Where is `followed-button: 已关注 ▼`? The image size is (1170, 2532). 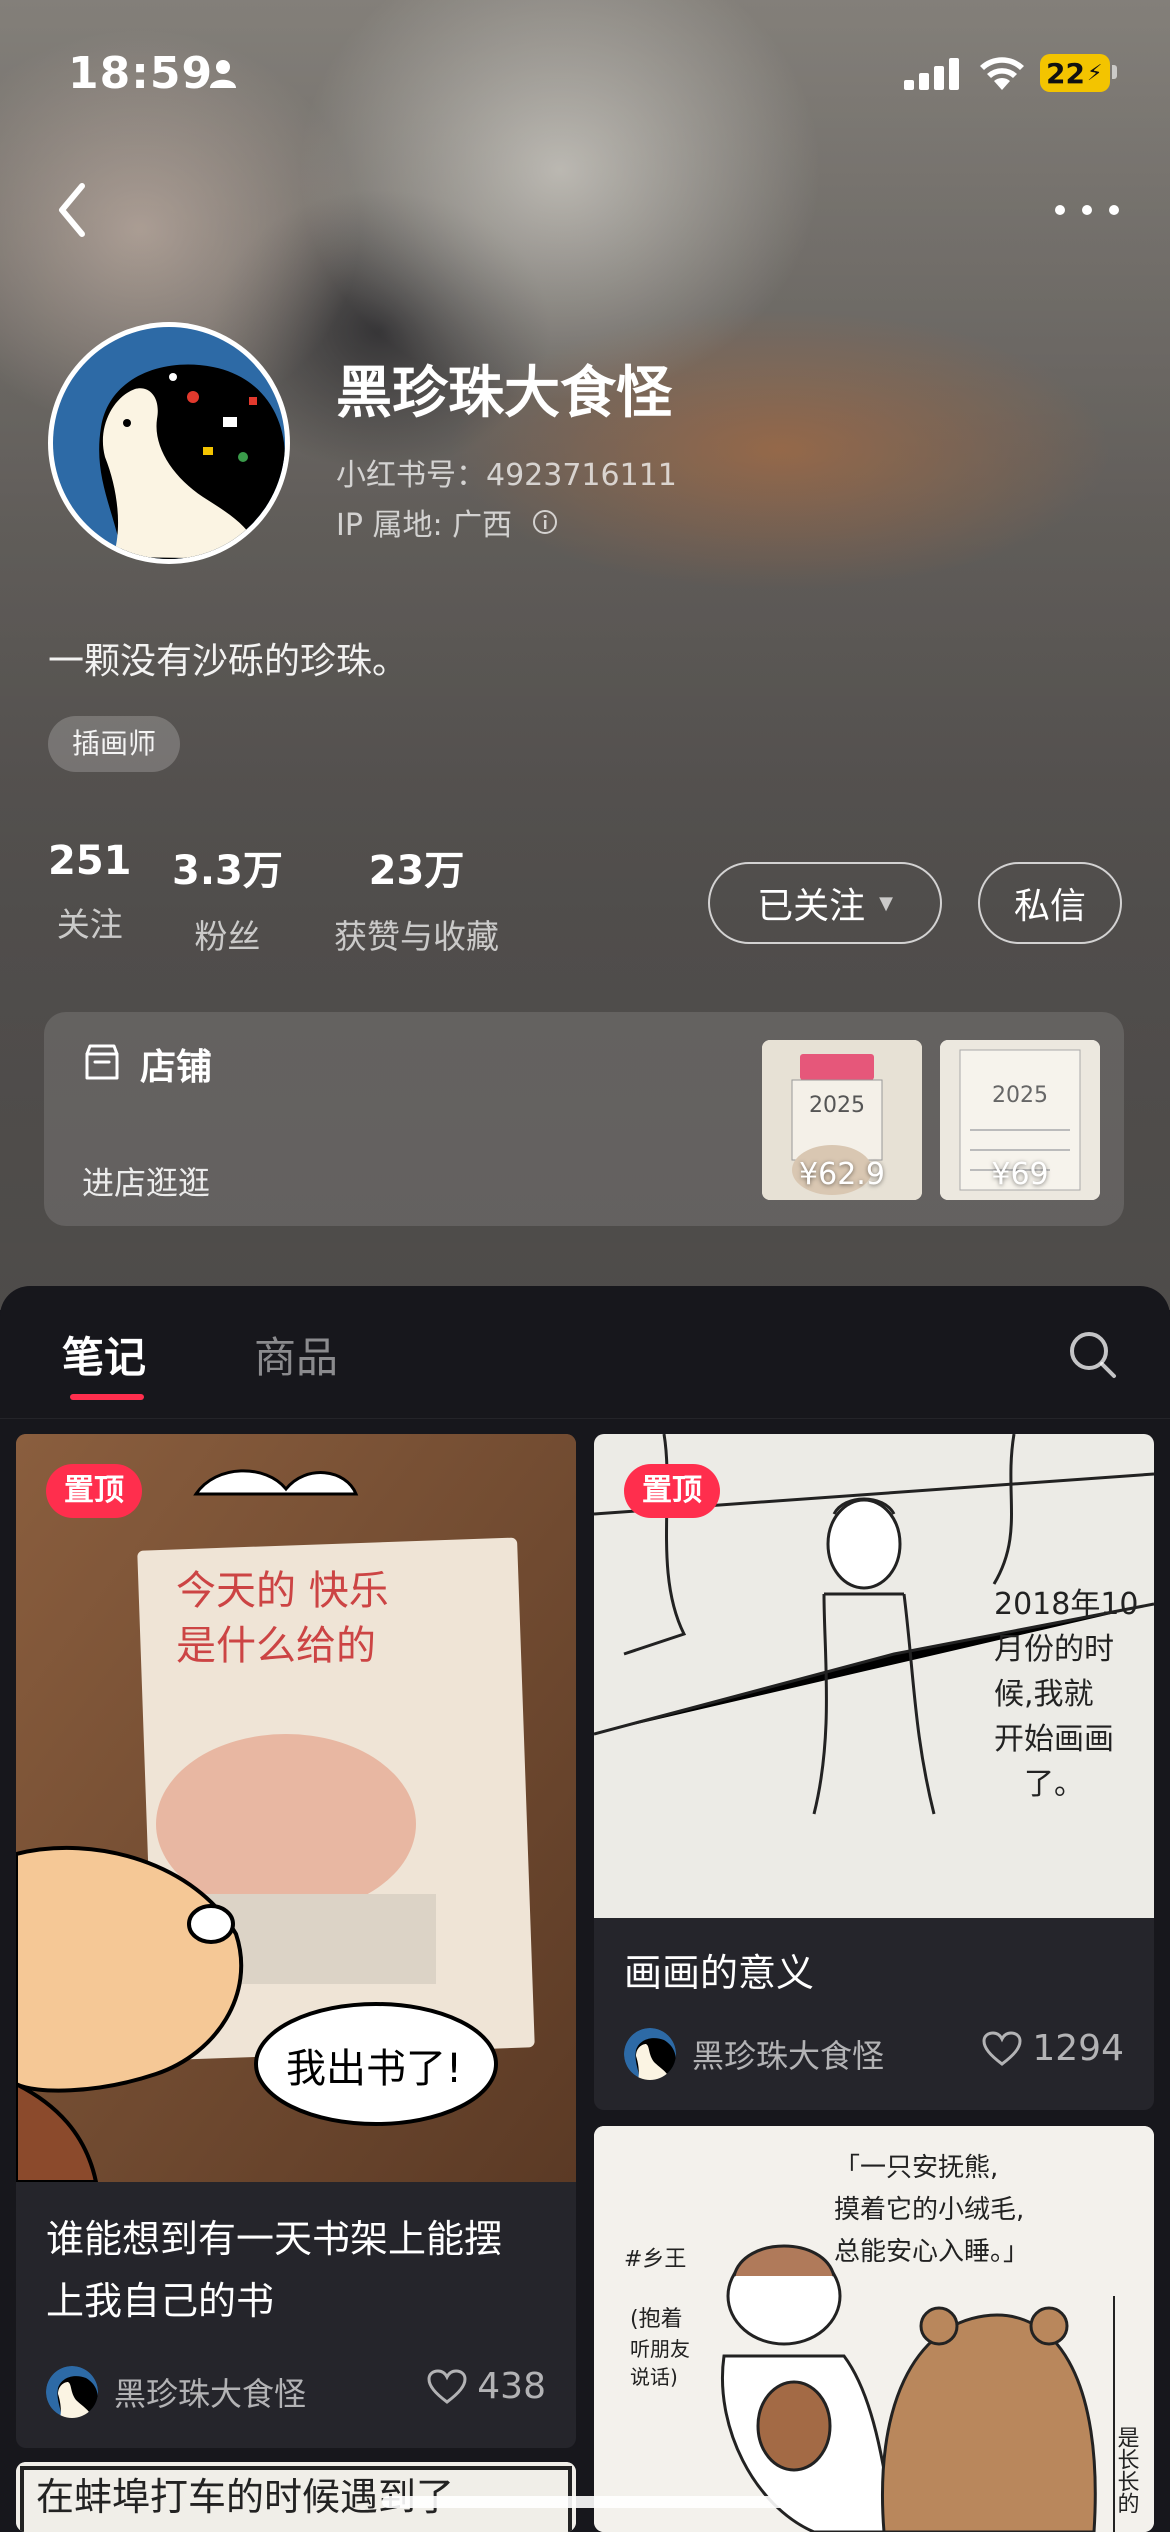
followed-button: 已关注 ▼ is located at coordinates (825, 903).